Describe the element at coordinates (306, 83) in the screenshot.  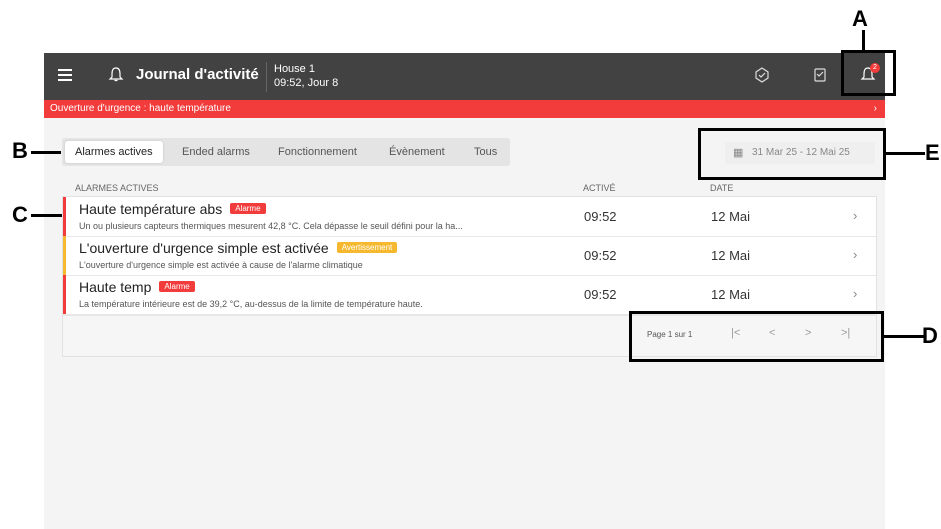
I see `house-time: 09:52, Jour 8` at that location.